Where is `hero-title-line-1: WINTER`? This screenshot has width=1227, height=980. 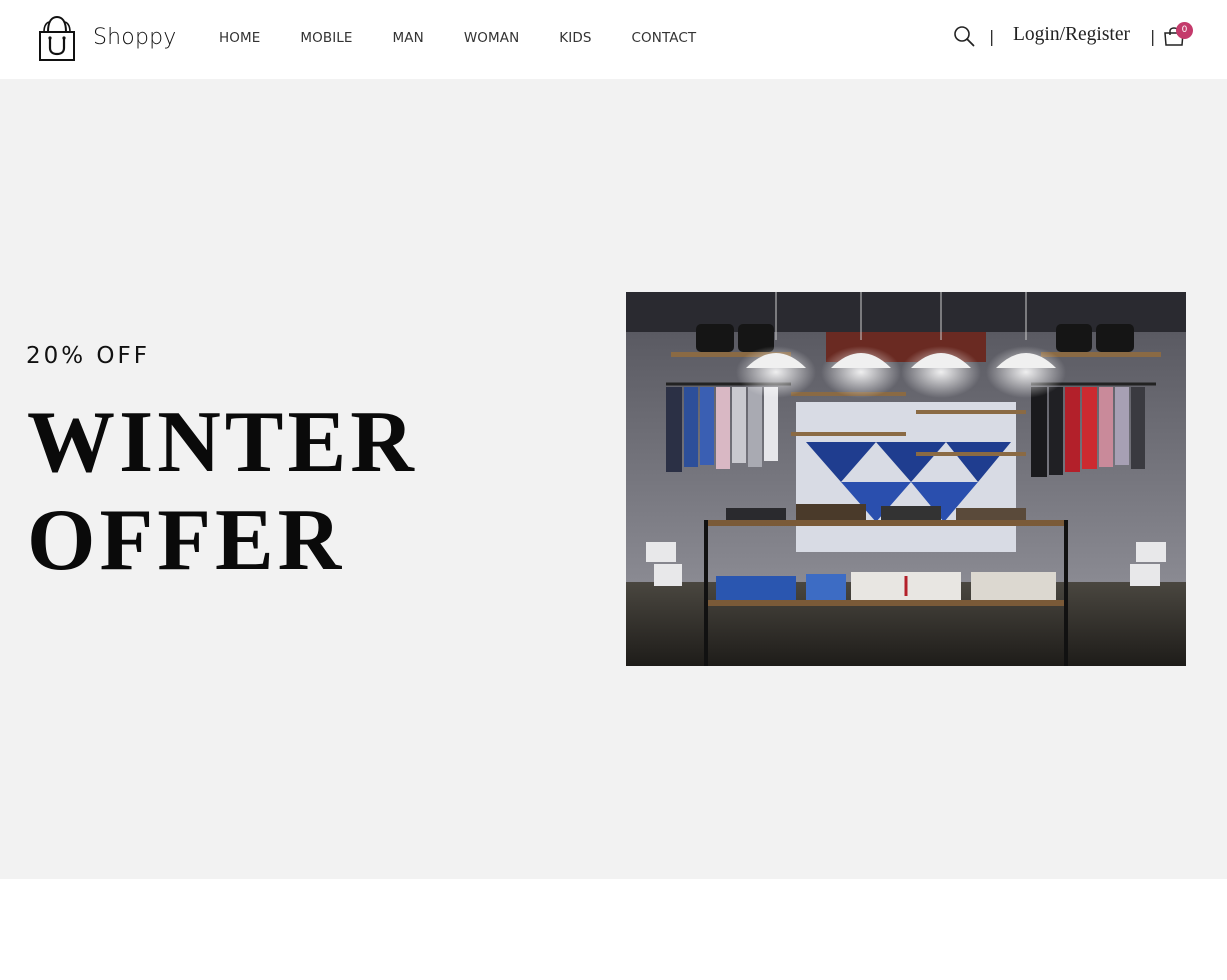
hero-title-line-1: WINTER is located at coordinates (222, 442).